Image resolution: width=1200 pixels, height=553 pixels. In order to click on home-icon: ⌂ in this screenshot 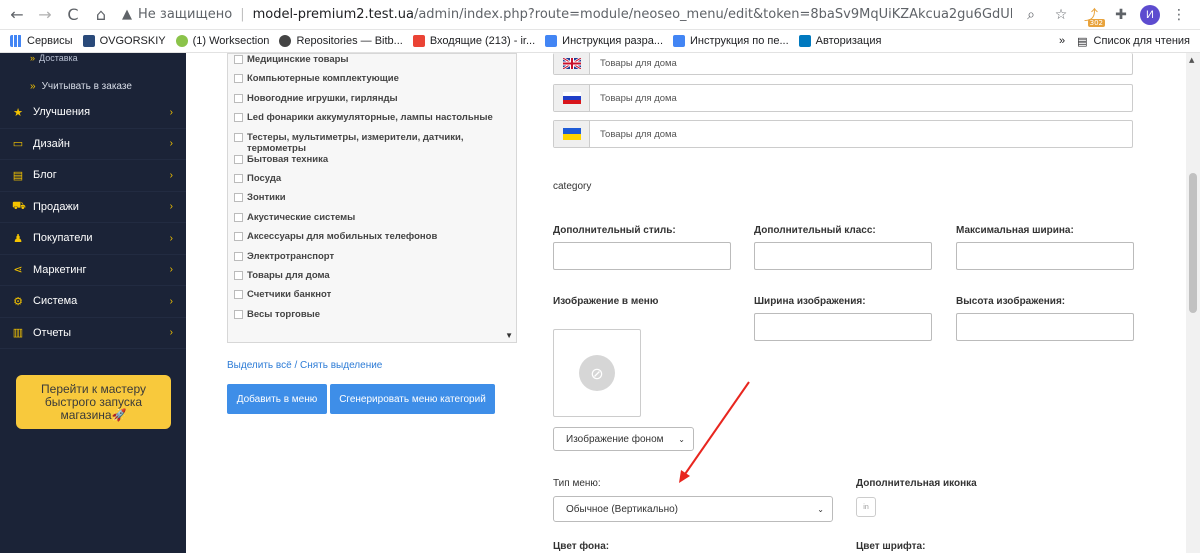, I will do `click(101, 15)`.